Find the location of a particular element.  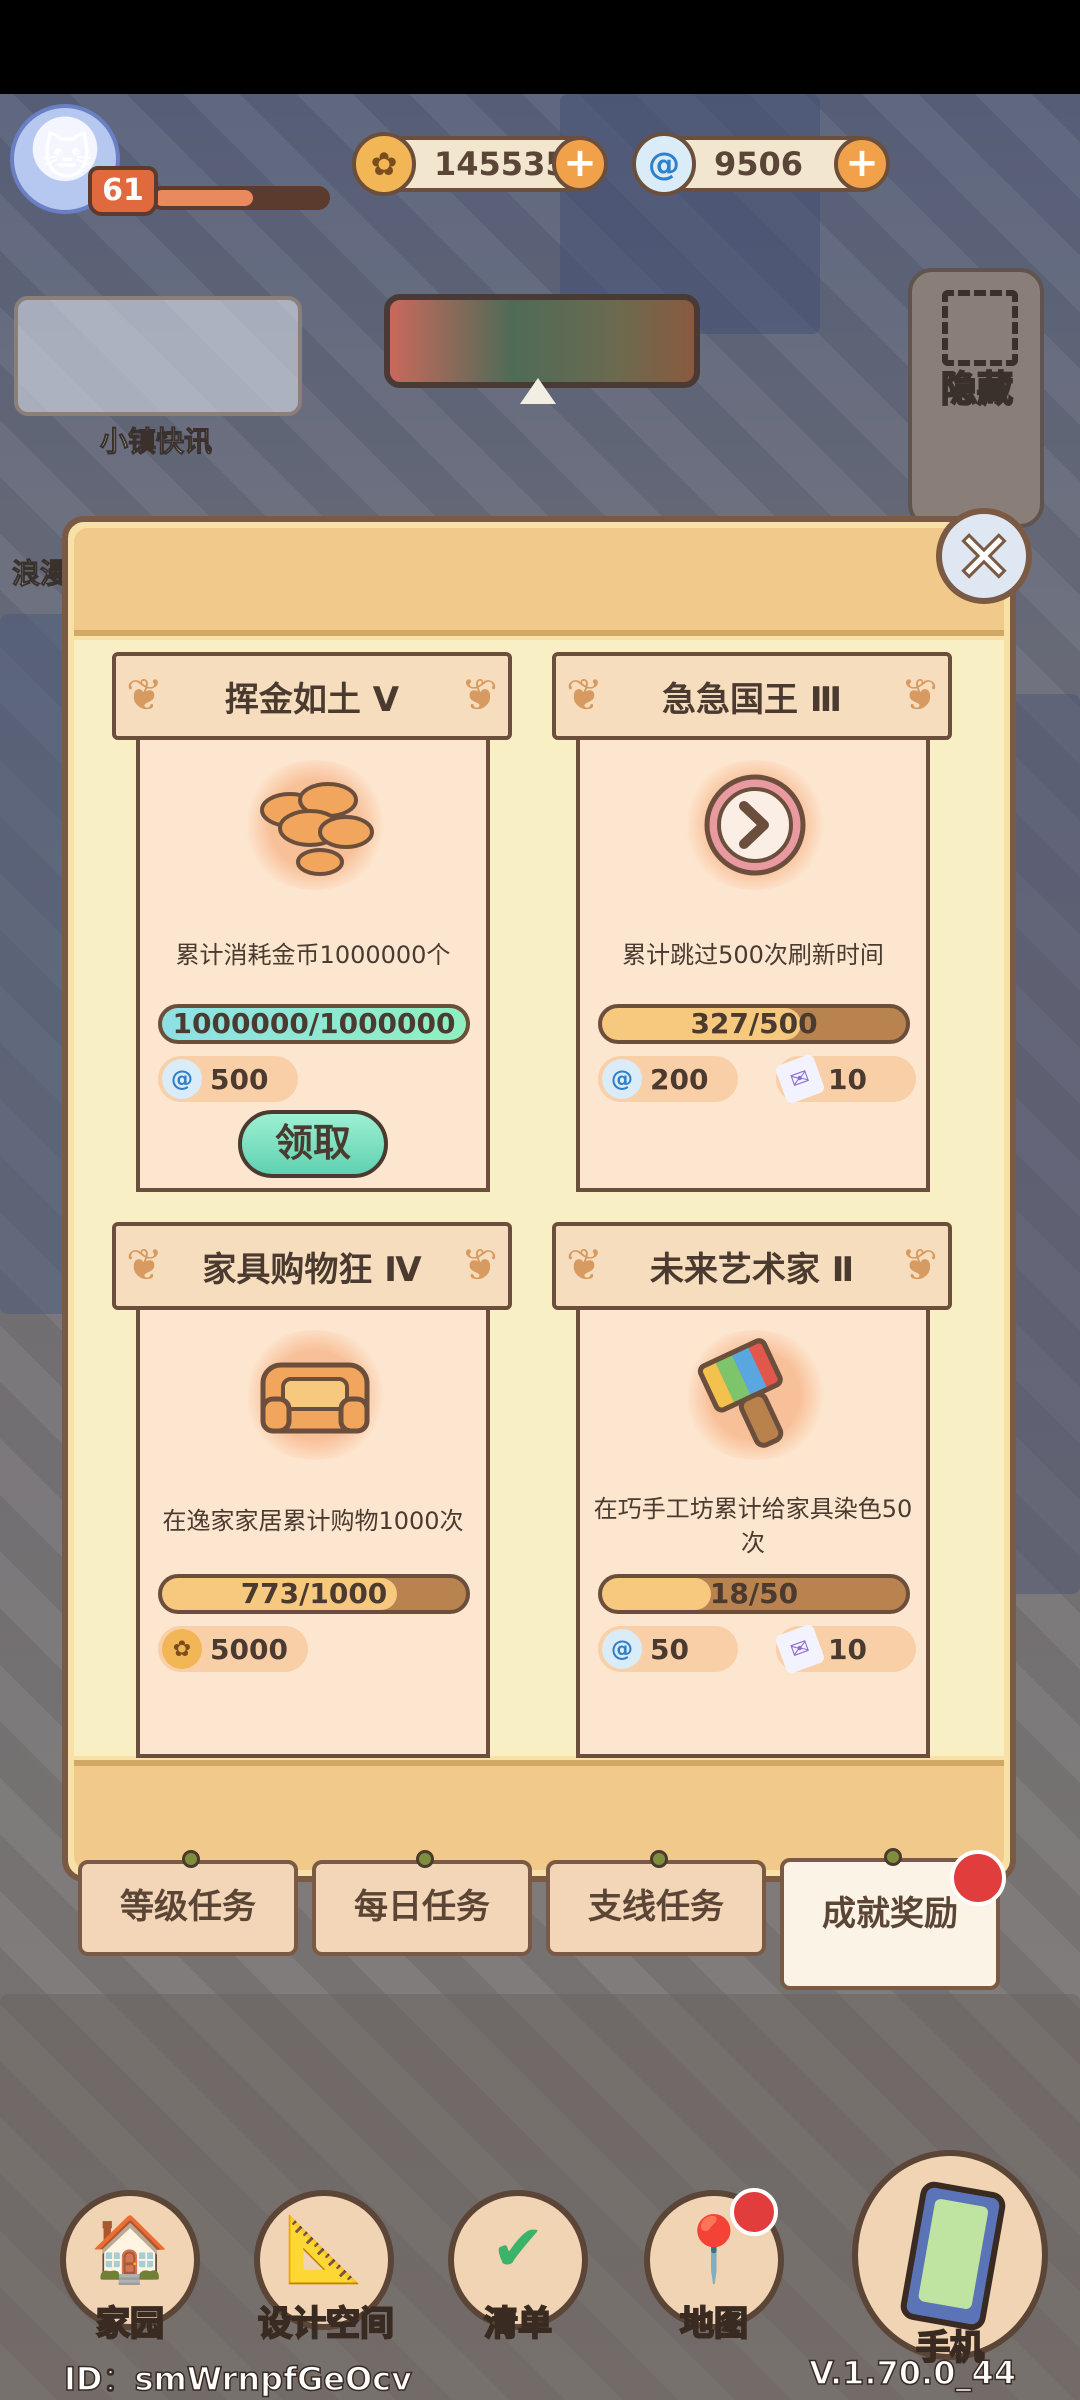

achievement-title-banner: 急急国王 Ⅲ is located at coordinates (752, 696).